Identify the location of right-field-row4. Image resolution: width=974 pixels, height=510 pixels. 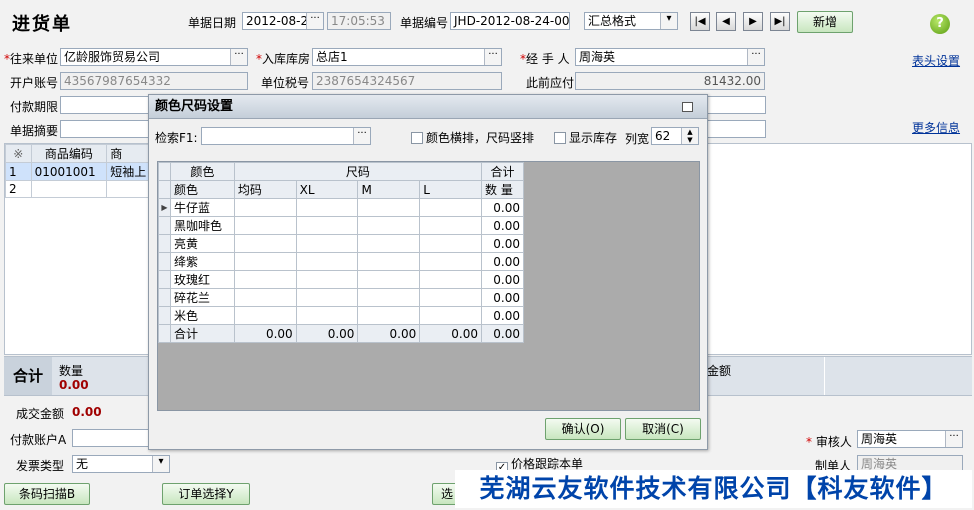
(736, 129).